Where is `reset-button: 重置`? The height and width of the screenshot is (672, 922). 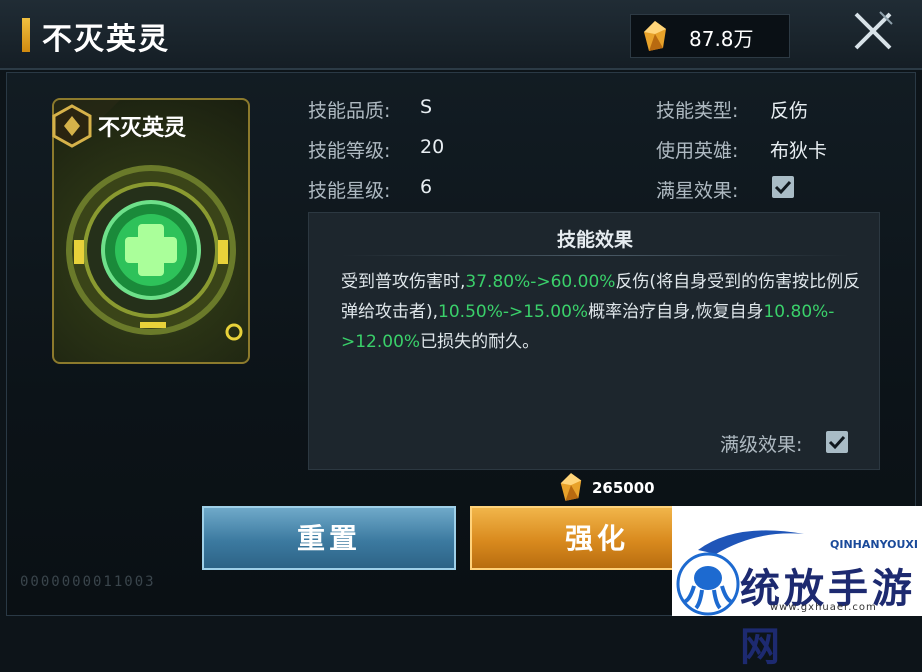 reset-button: 重置 is located at coordinates (329, 538).